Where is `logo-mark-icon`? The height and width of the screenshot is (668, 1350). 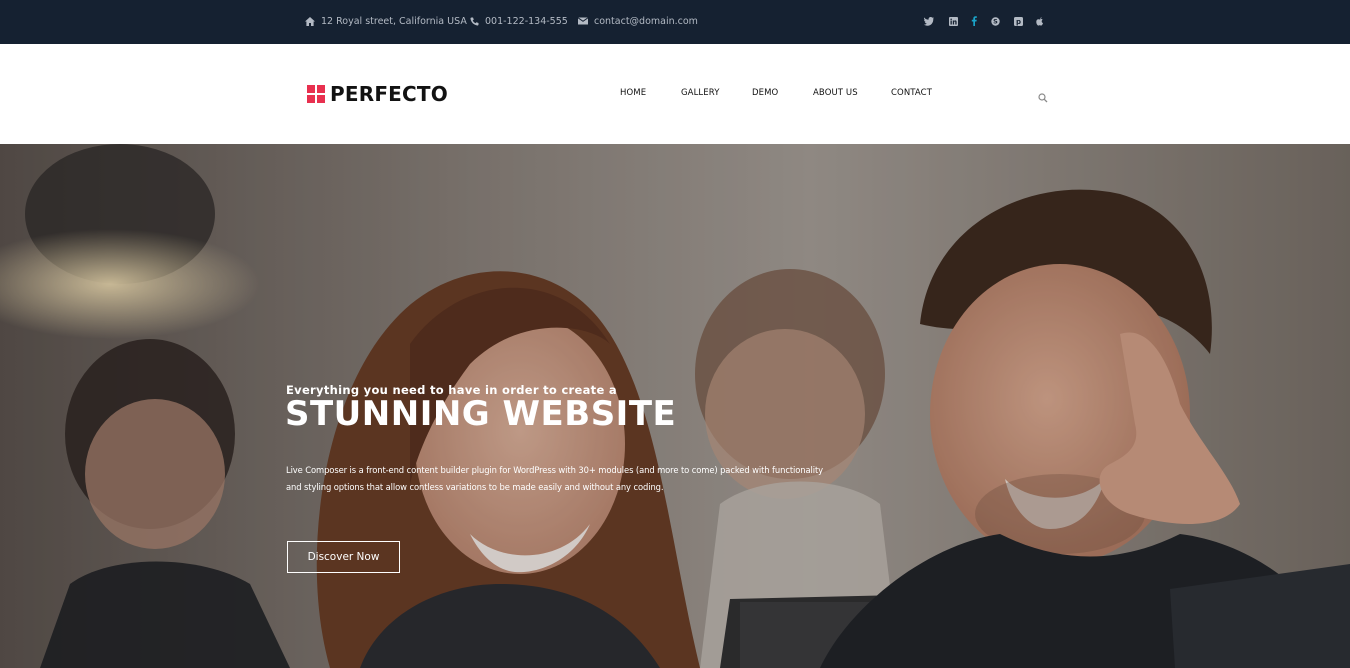 logo-mark-icon is located at coordinates (316, 94).